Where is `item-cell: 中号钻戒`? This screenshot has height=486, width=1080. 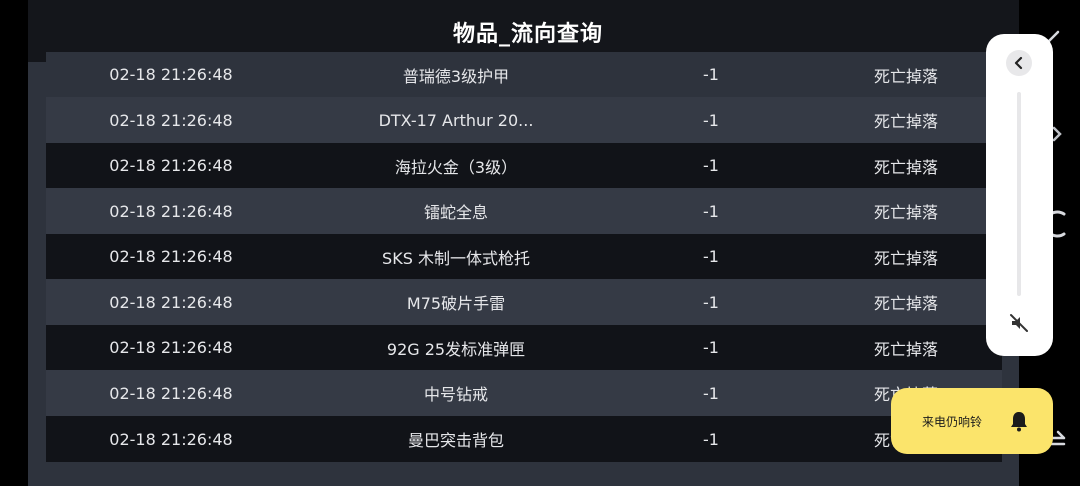
item-cell: 中号钻戒 is located at coordinates (455, 394).